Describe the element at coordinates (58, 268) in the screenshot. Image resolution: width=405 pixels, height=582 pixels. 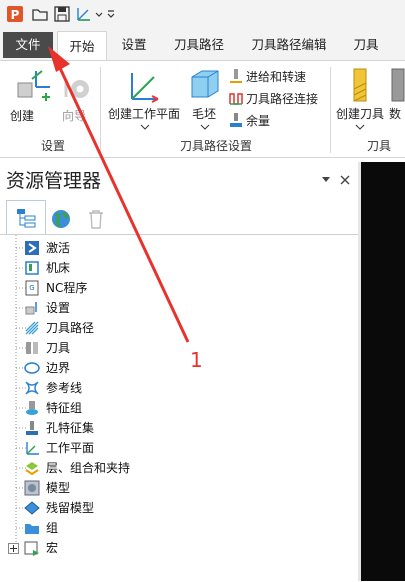
I see `tree-item-label: 机床` at that location.